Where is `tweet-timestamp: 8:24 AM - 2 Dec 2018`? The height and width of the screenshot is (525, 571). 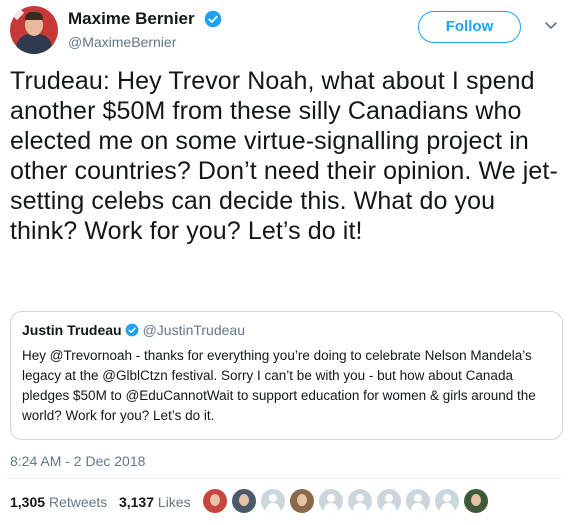 tweet-timestamp: 8:24 AM - 2 Dec 2018 is located at coordinates (77, 461).